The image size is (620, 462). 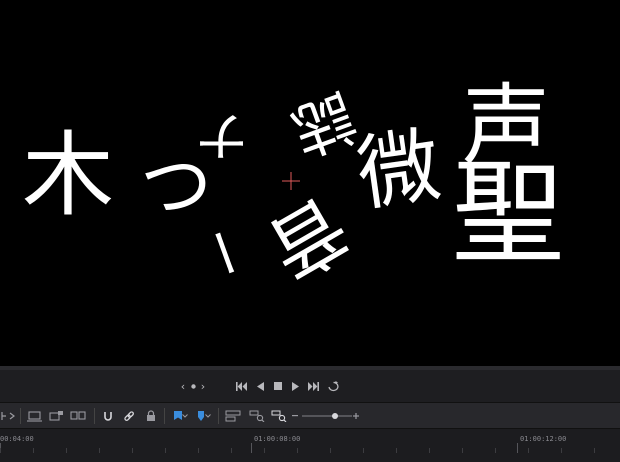 What do you see at coordinates (278, 386) in the screenshot?
I see `stop-icon` at bounding box center [278, 386].